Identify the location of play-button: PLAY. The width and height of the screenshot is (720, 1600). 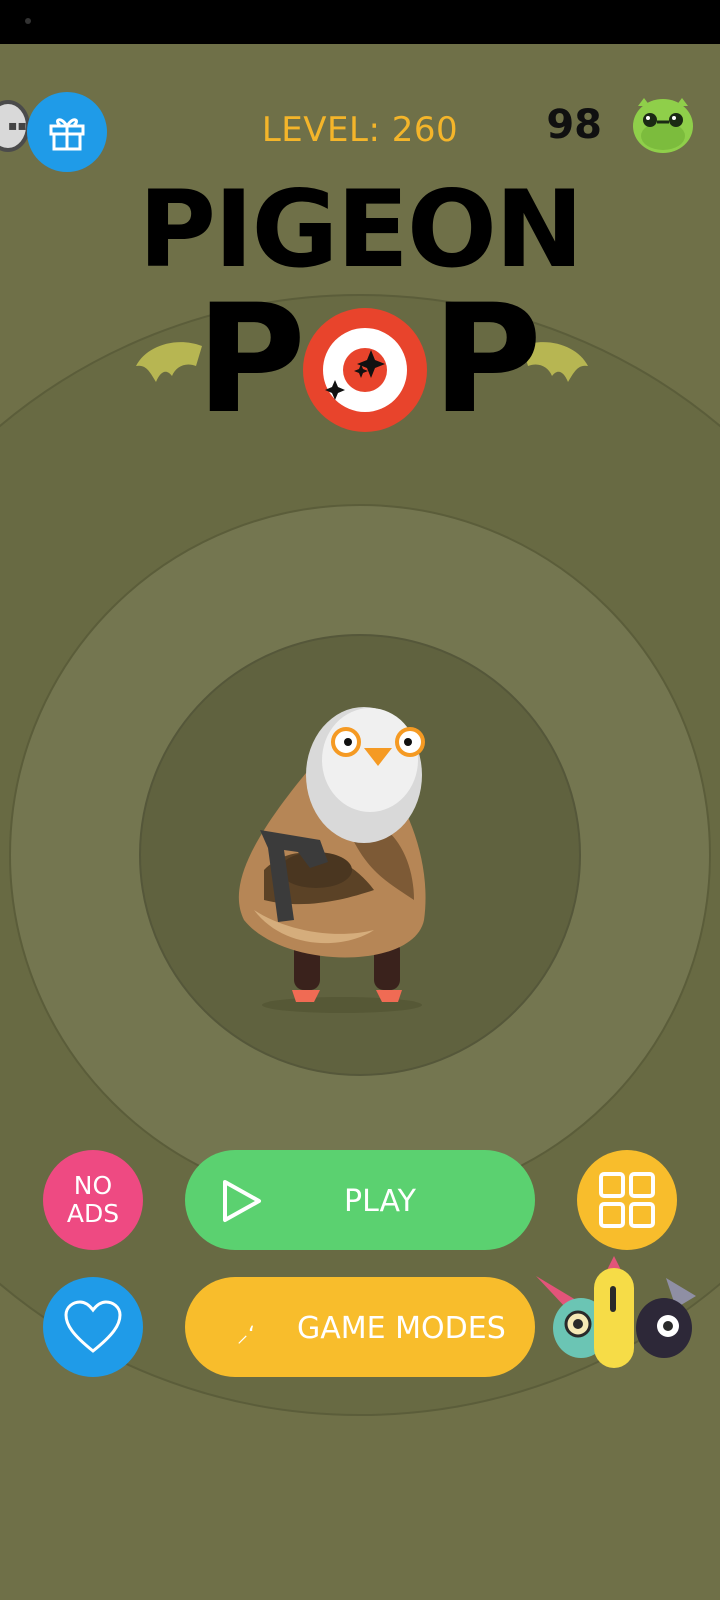
(360, 1200).